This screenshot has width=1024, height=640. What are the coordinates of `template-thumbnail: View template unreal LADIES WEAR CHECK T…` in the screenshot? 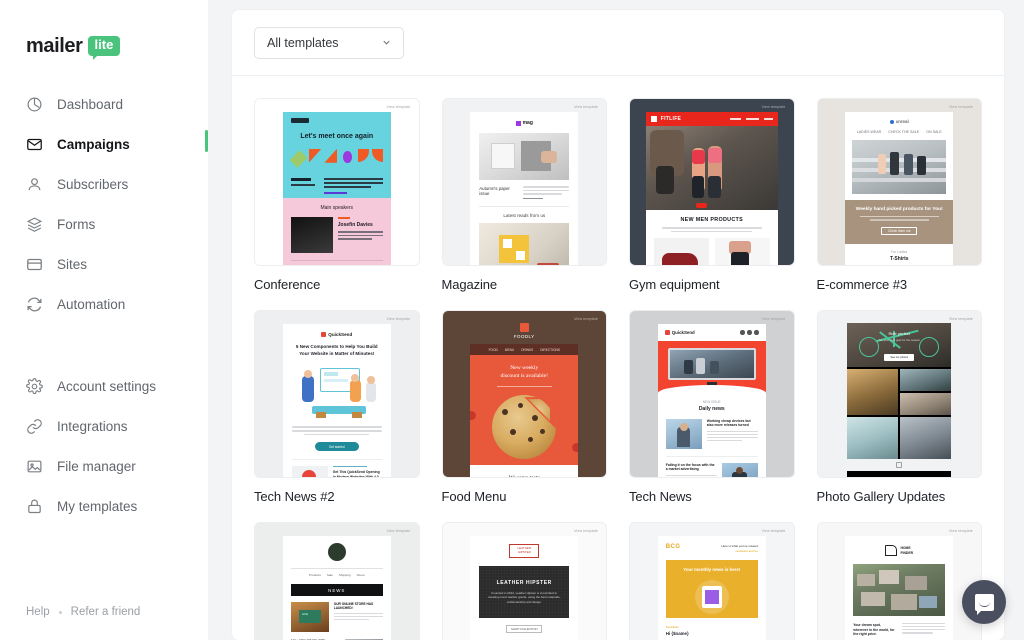 It's located at (899, 182).